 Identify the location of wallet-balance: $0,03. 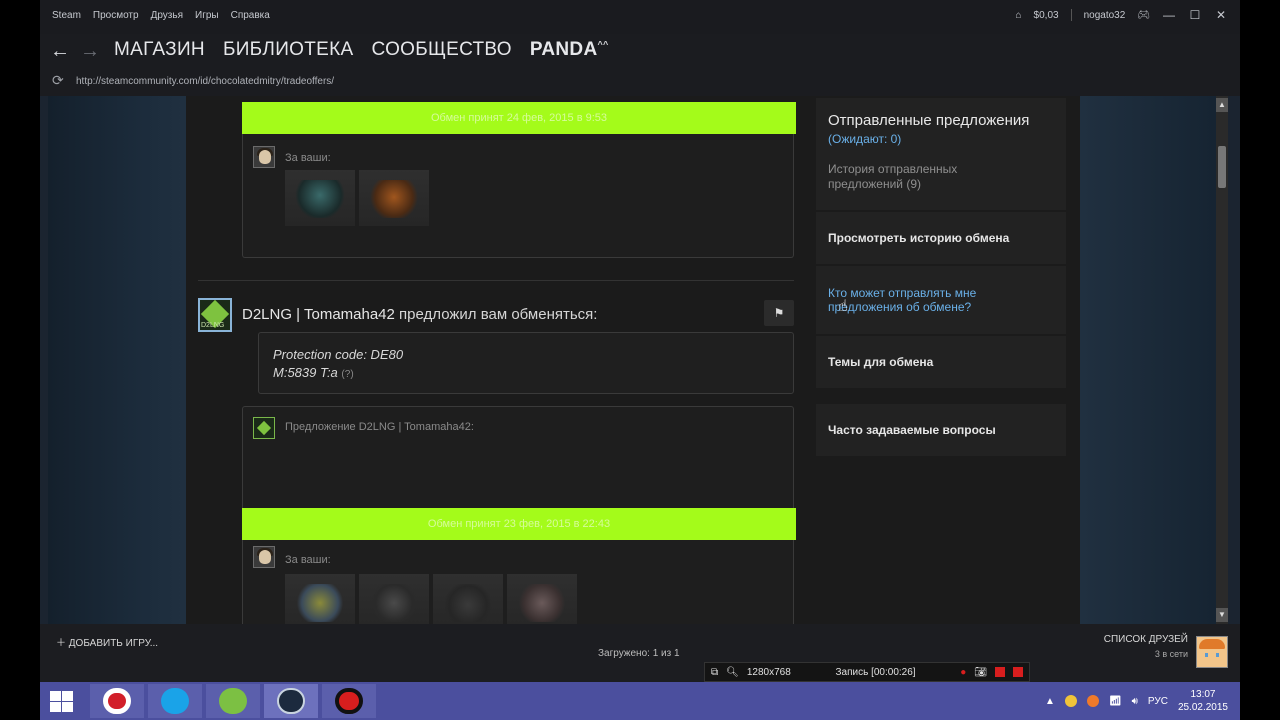
(1046, 15).